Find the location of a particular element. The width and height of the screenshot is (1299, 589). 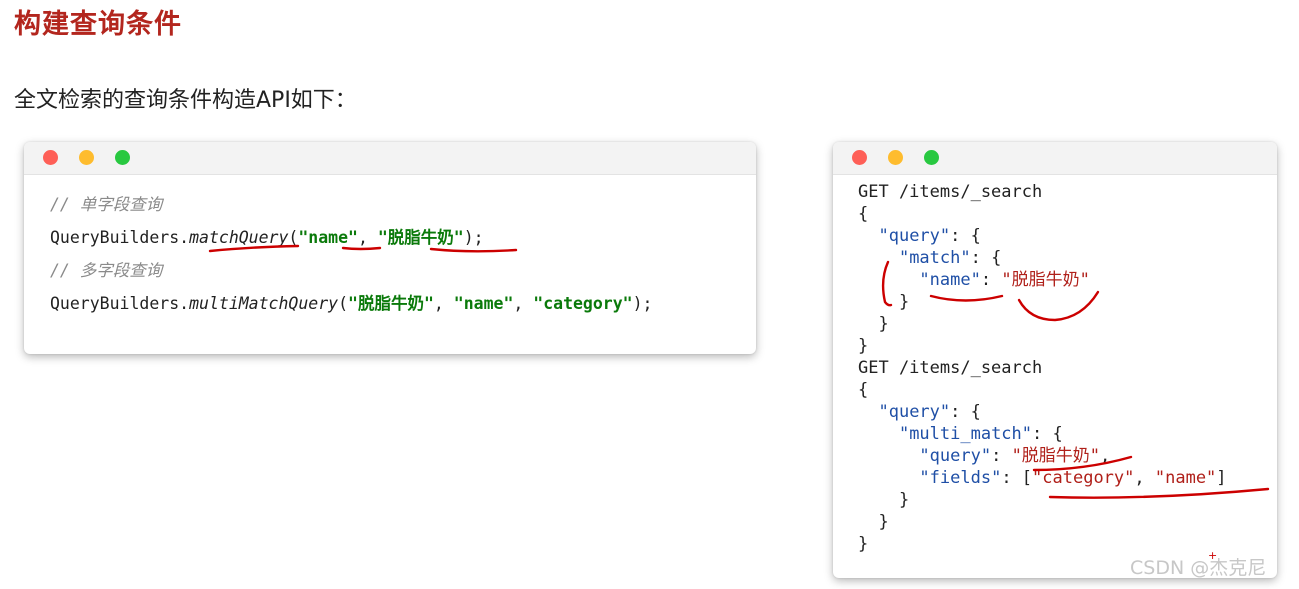

dsl-key: "multi_match" is located at coordinates (965, 434).